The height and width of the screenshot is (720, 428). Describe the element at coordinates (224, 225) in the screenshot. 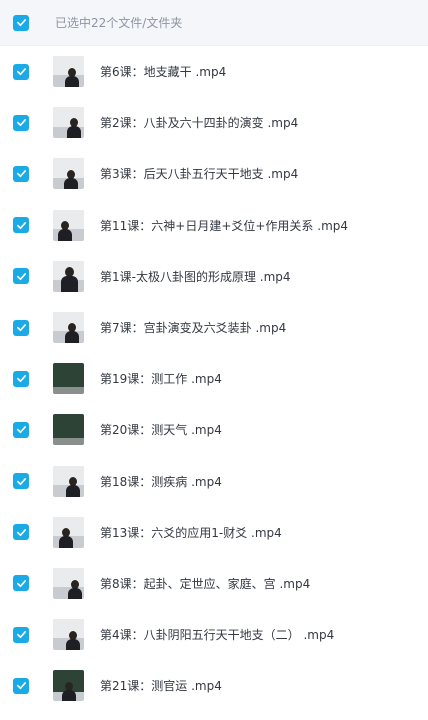

I see `file-name: 第11课：六神+日月建+爻位+作用关系 .mp4` at that location.